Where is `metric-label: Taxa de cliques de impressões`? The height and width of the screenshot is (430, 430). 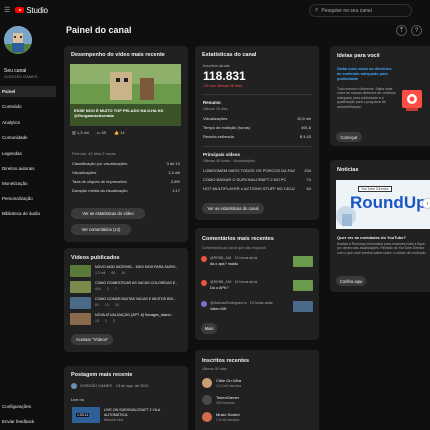 metric-label: Taxa de cliques de impressões is located at coordinates (99, 181).